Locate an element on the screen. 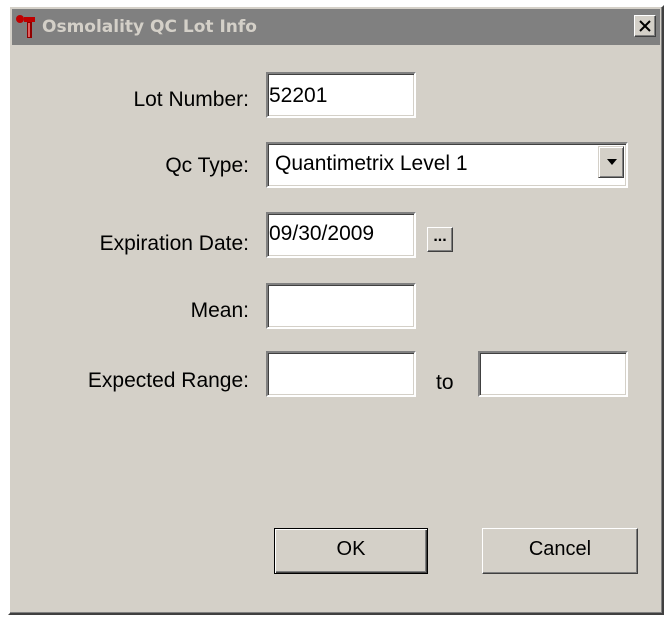  qc-type-select: Quantimetrix Level 1 is located at coordinates (447, 165).